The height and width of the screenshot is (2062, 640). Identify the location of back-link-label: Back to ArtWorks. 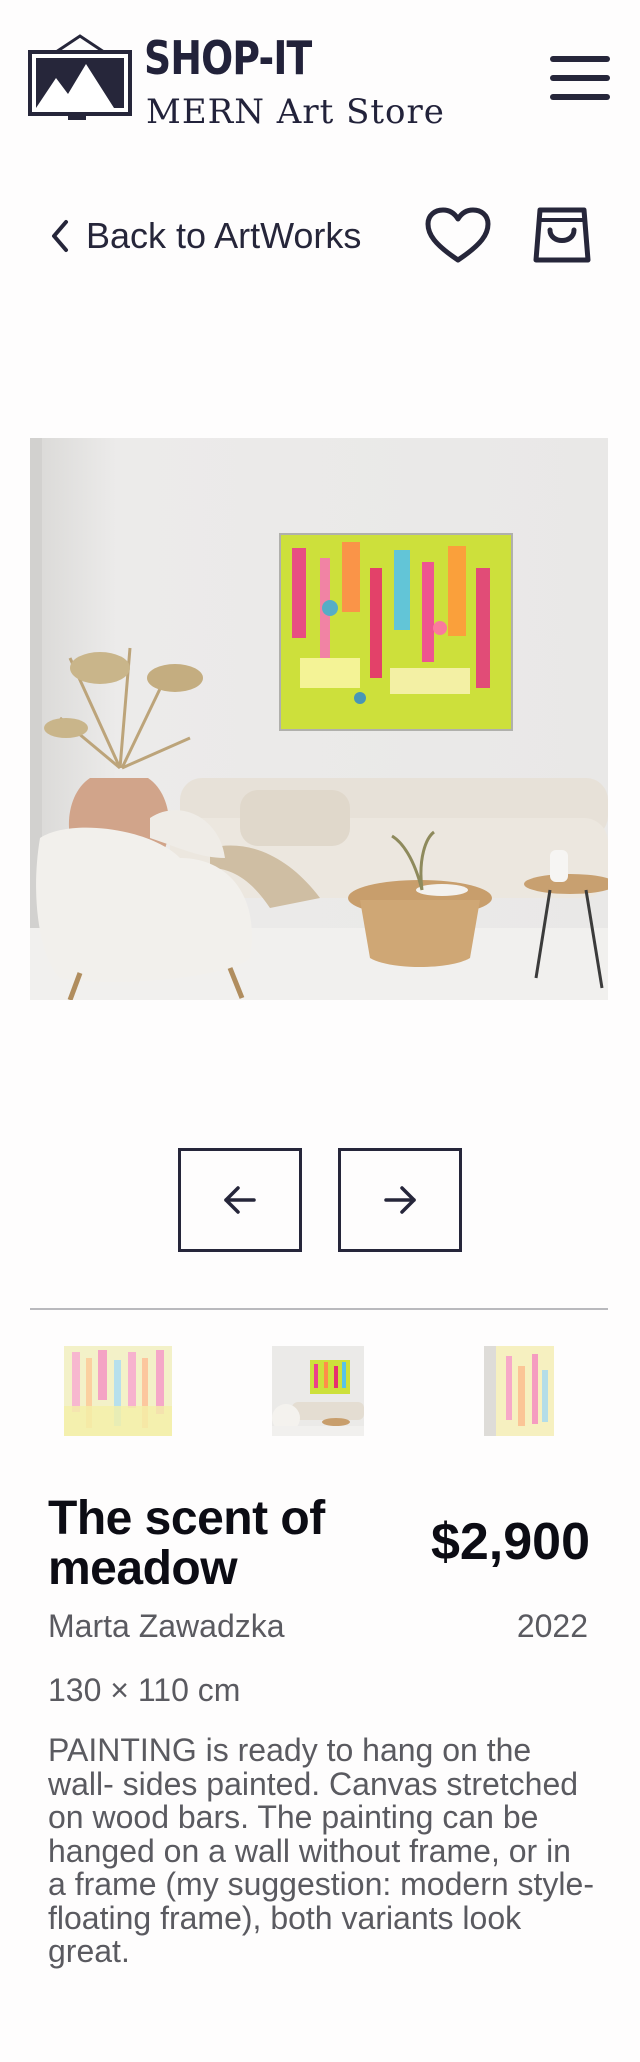
(224, 235).